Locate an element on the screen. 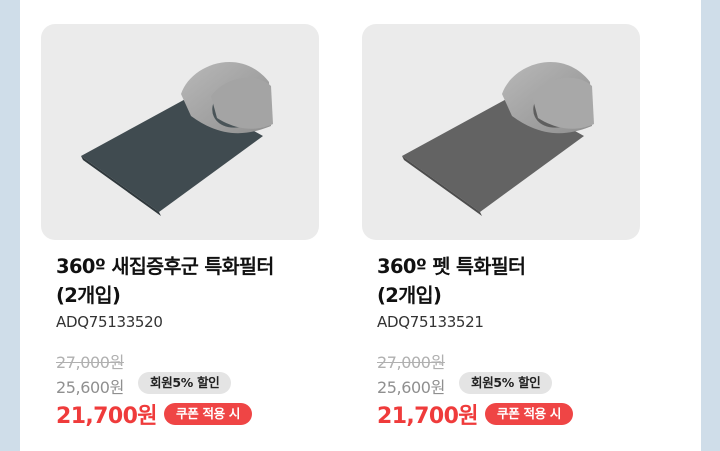 Image resolution: width=720 pixels, height=451 pixels. product-model-code: ADQ75133520 is located at coordinates (109, 322).